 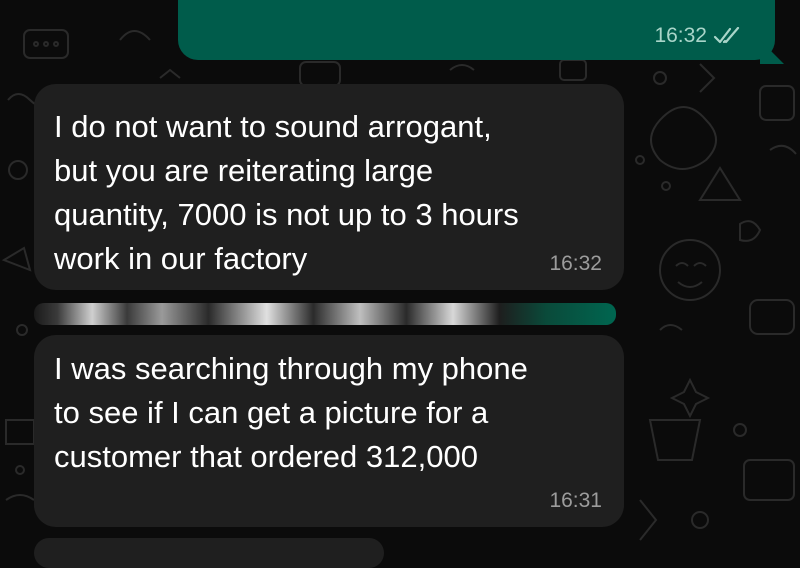 I want to click on outgoing-message-meta: 16:32, so click(x=697, y=36).